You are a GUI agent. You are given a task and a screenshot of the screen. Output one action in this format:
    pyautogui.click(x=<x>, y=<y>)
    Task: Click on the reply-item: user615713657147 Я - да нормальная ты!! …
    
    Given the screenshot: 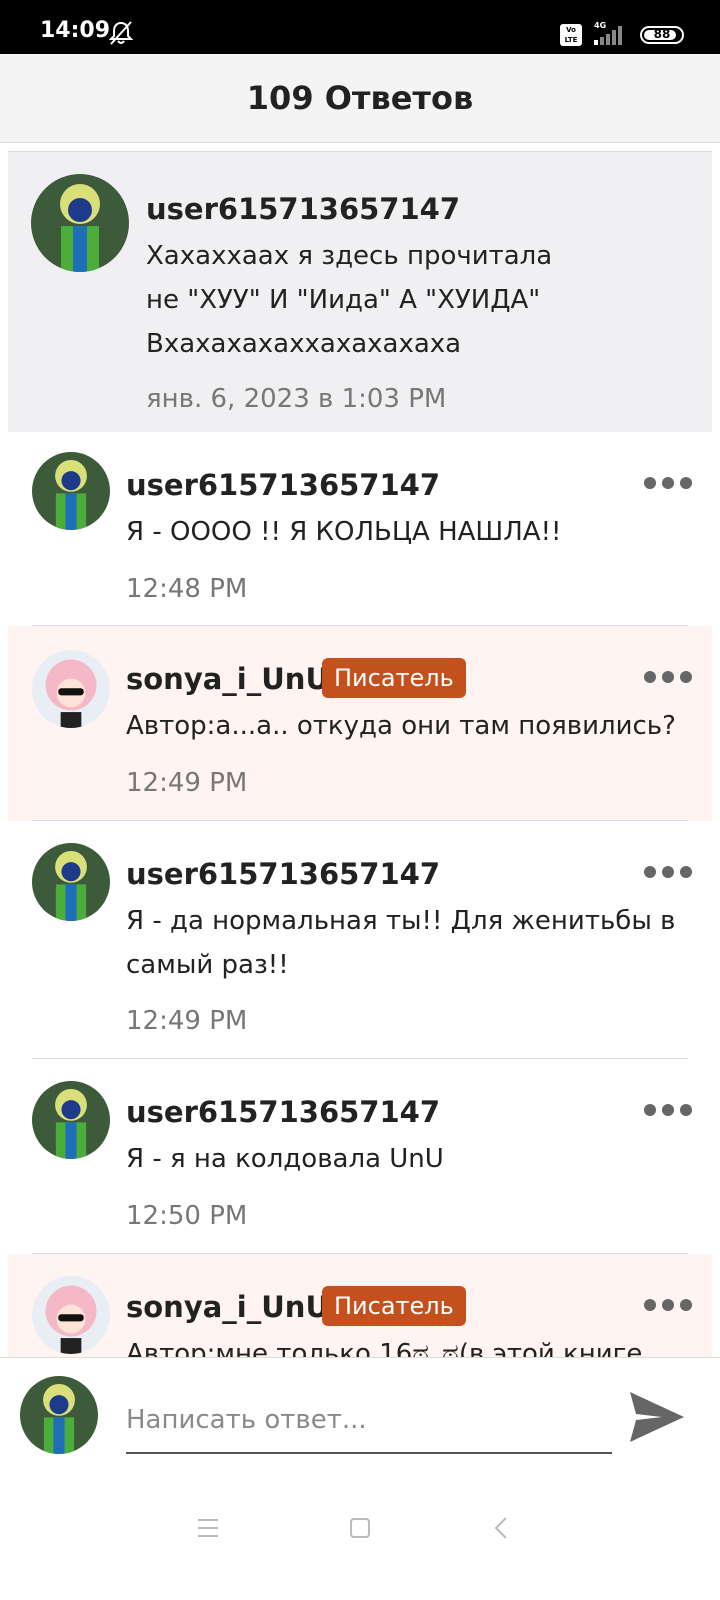 What is the action you would take?
    pyautogui.click(x=360, y=940)
    